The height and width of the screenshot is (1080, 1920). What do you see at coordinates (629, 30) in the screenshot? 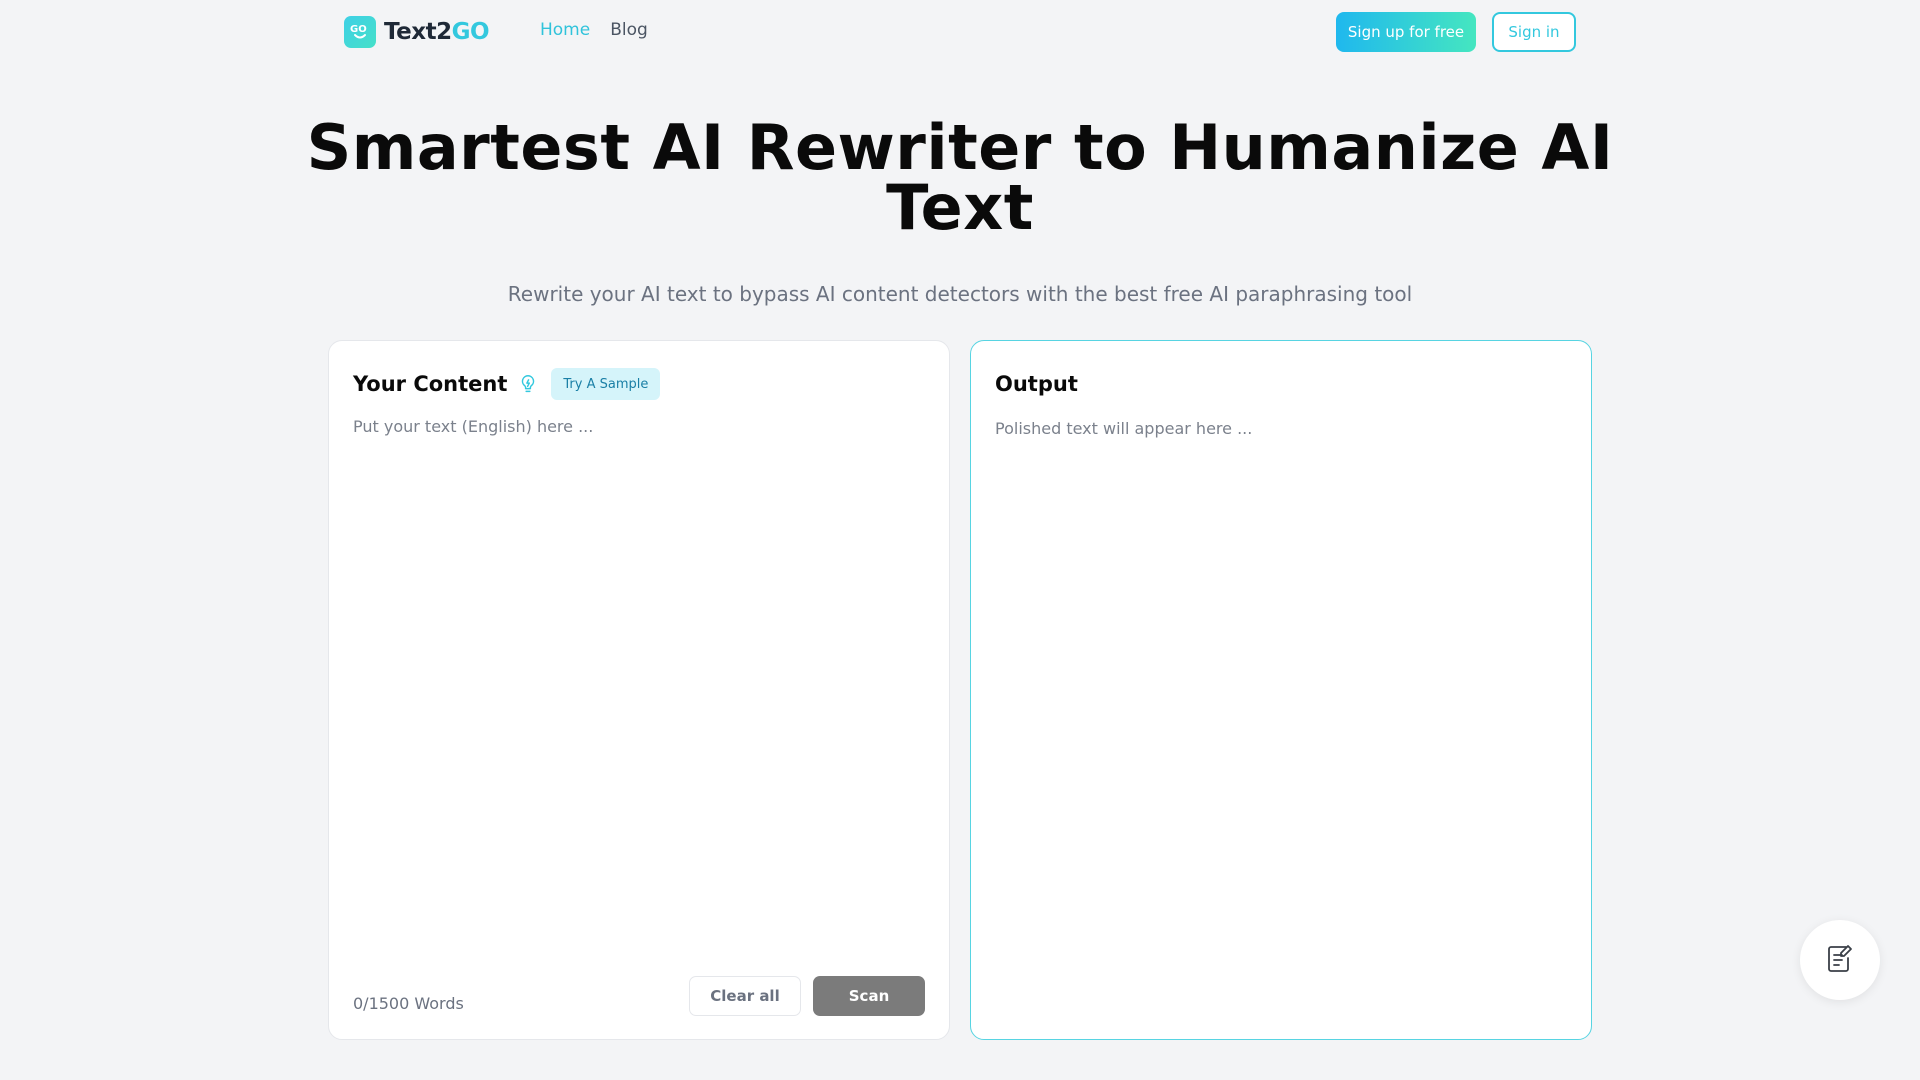
I see `nav-link-blog: Blog` at bounding box center [629, 30].